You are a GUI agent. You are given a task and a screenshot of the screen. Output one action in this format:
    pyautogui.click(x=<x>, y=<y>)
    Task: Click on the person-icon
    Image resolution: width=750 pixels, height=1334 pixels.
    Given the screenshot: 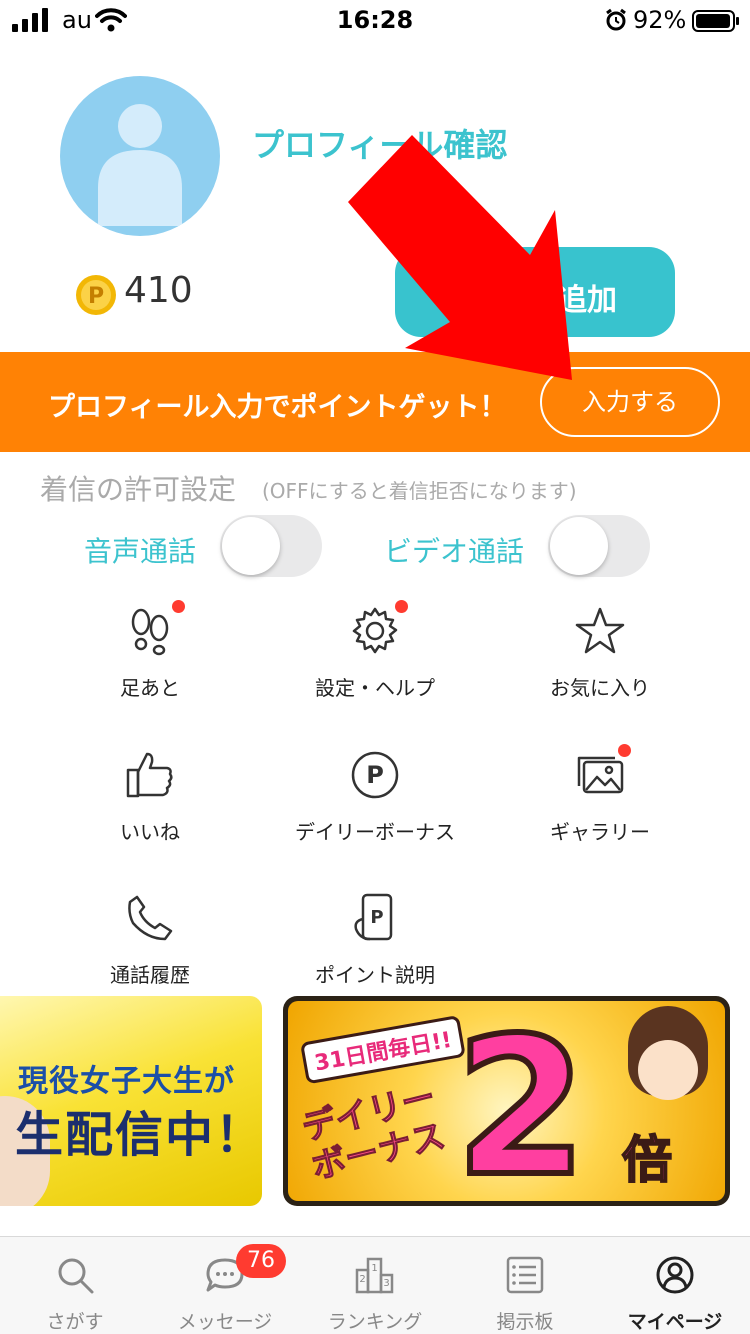 What is the action you would take?
    pyautogui.click(x=140, y=165)
    